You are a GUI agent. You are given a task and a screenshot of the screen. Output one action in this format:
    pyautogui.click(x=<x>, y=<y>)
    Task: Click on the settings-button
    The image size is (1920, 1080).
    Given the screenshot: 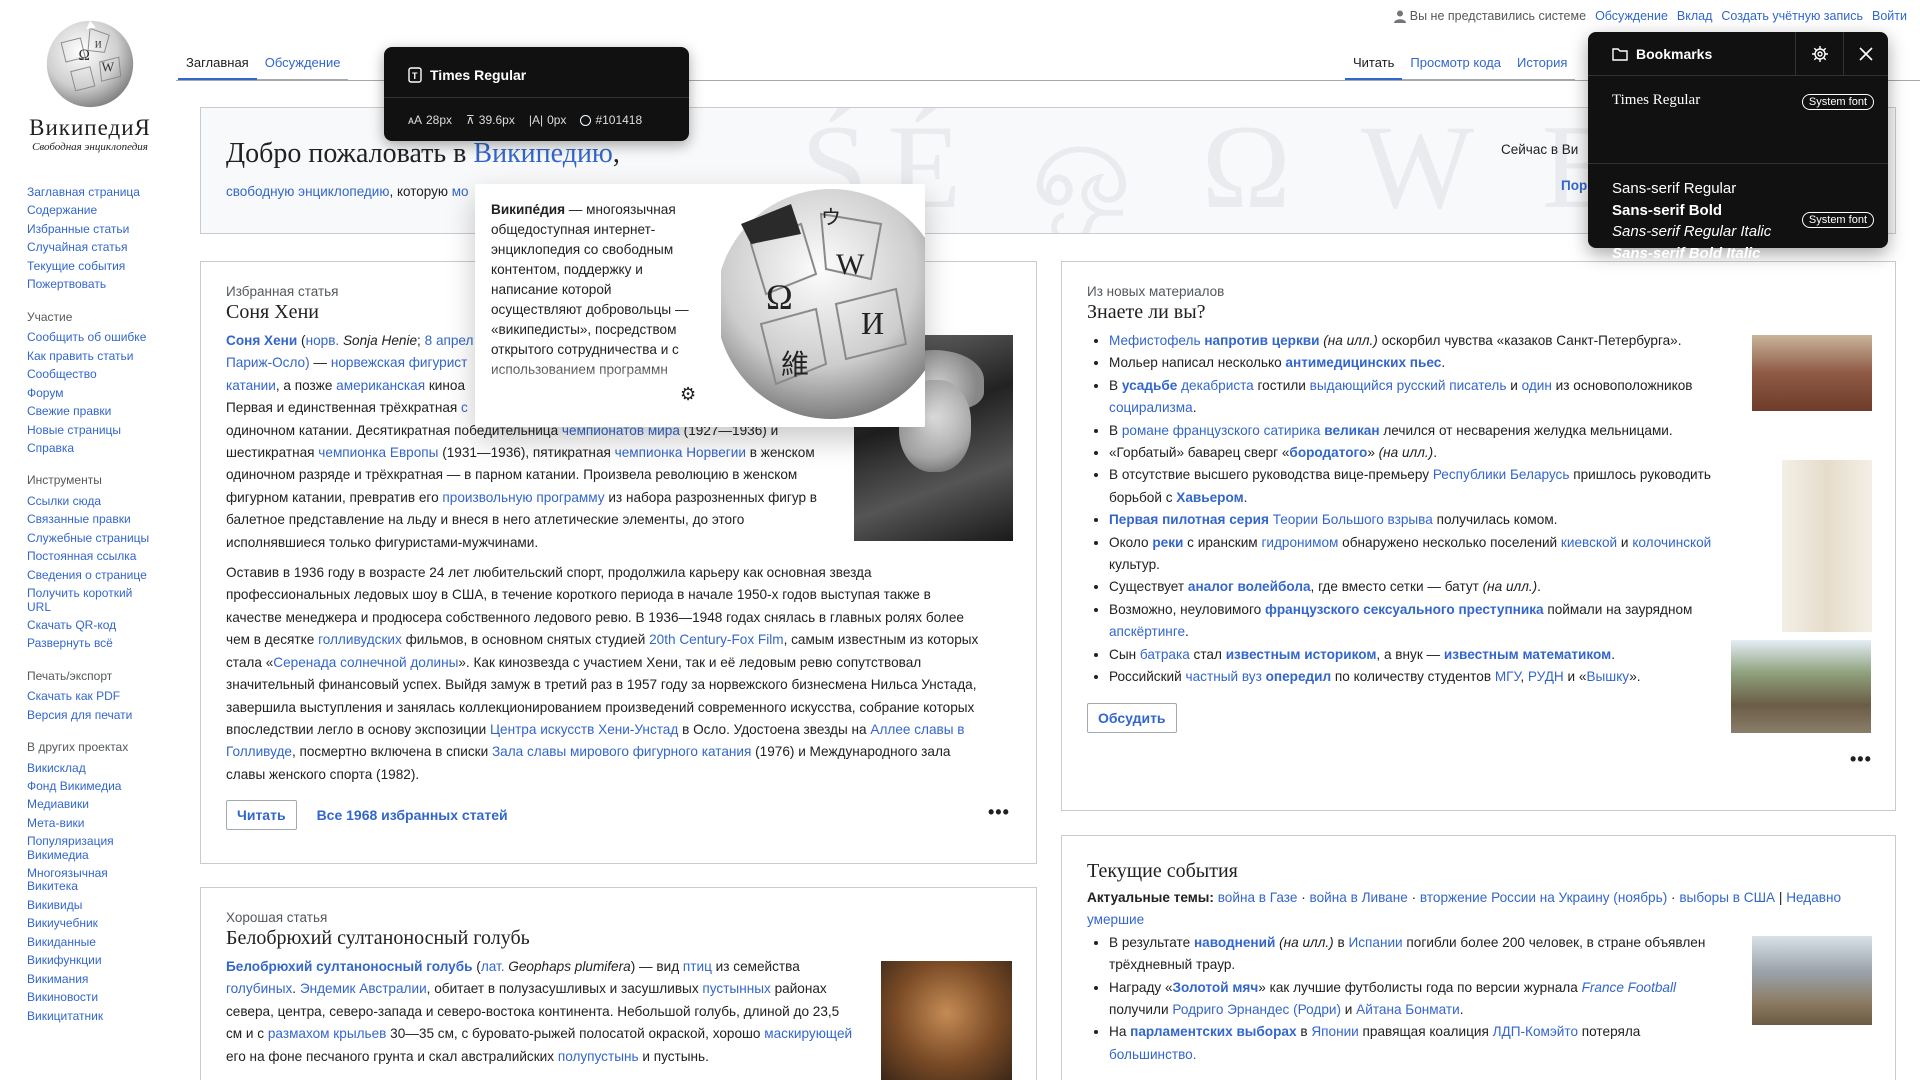 What is the action you would take?
    pyautogui.click(x=1819, y=54)
    